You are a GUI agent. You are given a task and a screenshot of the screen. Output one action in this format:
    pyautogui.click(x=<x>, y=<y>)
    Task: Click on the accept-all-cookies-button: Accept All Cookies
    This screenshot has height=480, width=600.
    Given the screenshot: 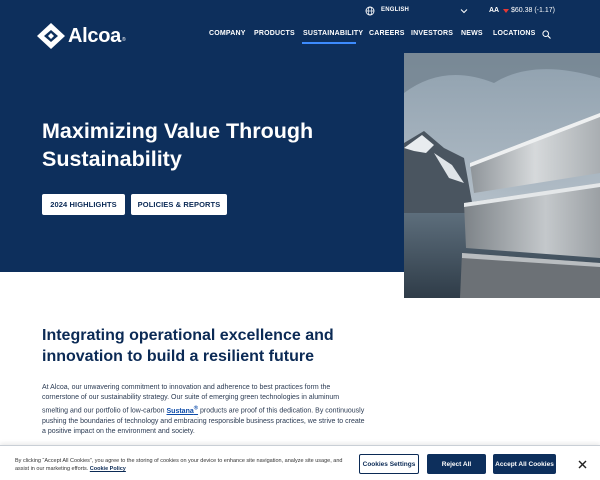 What is the action you would take?
    pyautogui.click(x=524, y=464)
    